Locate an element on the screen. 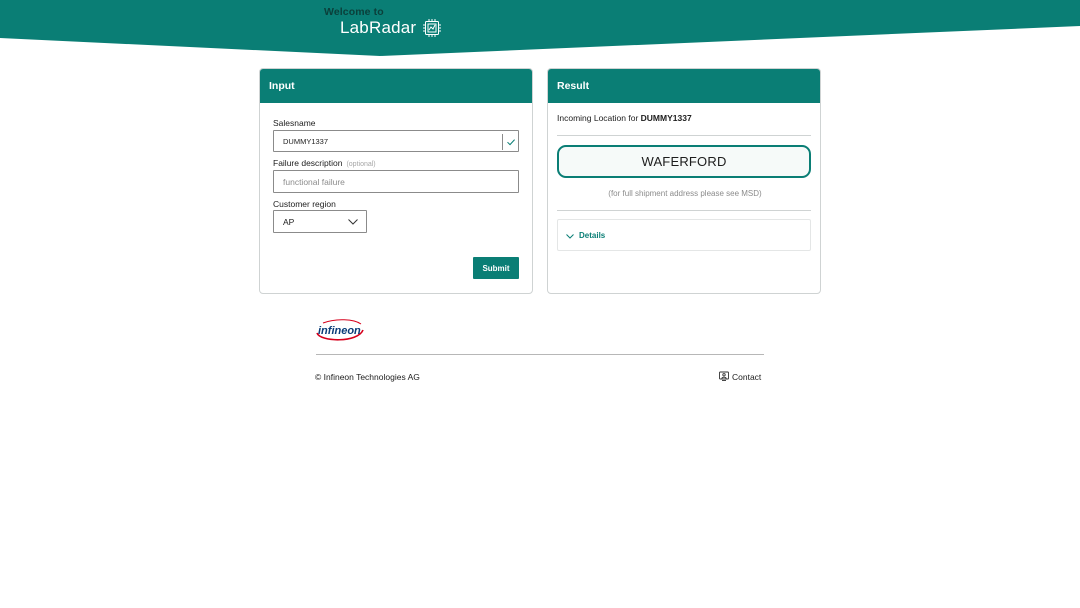 The width and height of the screenshot is (1080, 608). input-card-title: Input is located at coordinates (396, 86).